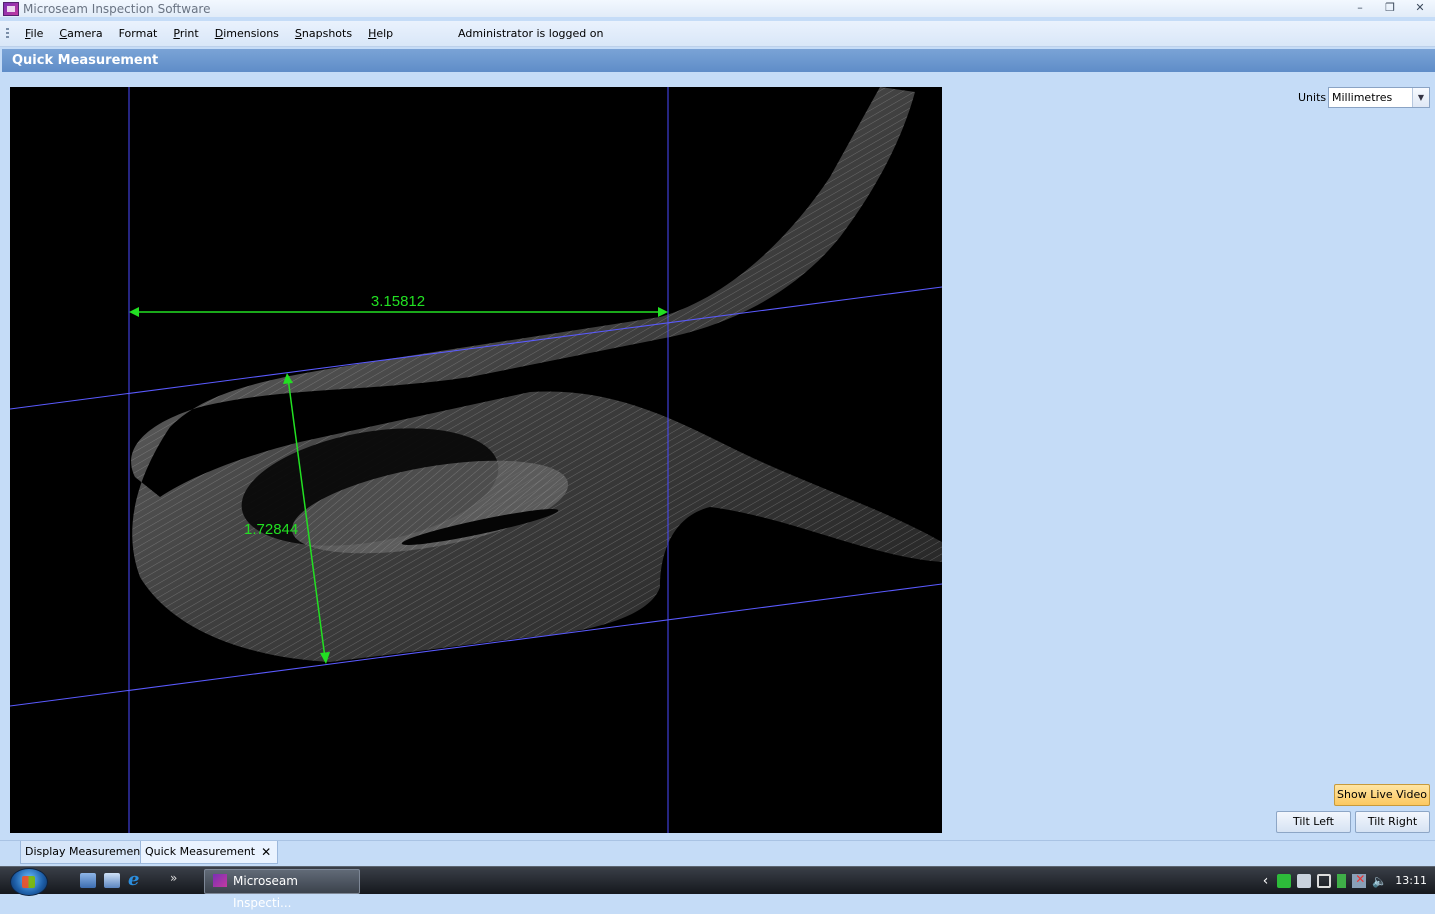 The image size is (1435, 914). I want to click on network-tools-icon, so click(1304, 880).